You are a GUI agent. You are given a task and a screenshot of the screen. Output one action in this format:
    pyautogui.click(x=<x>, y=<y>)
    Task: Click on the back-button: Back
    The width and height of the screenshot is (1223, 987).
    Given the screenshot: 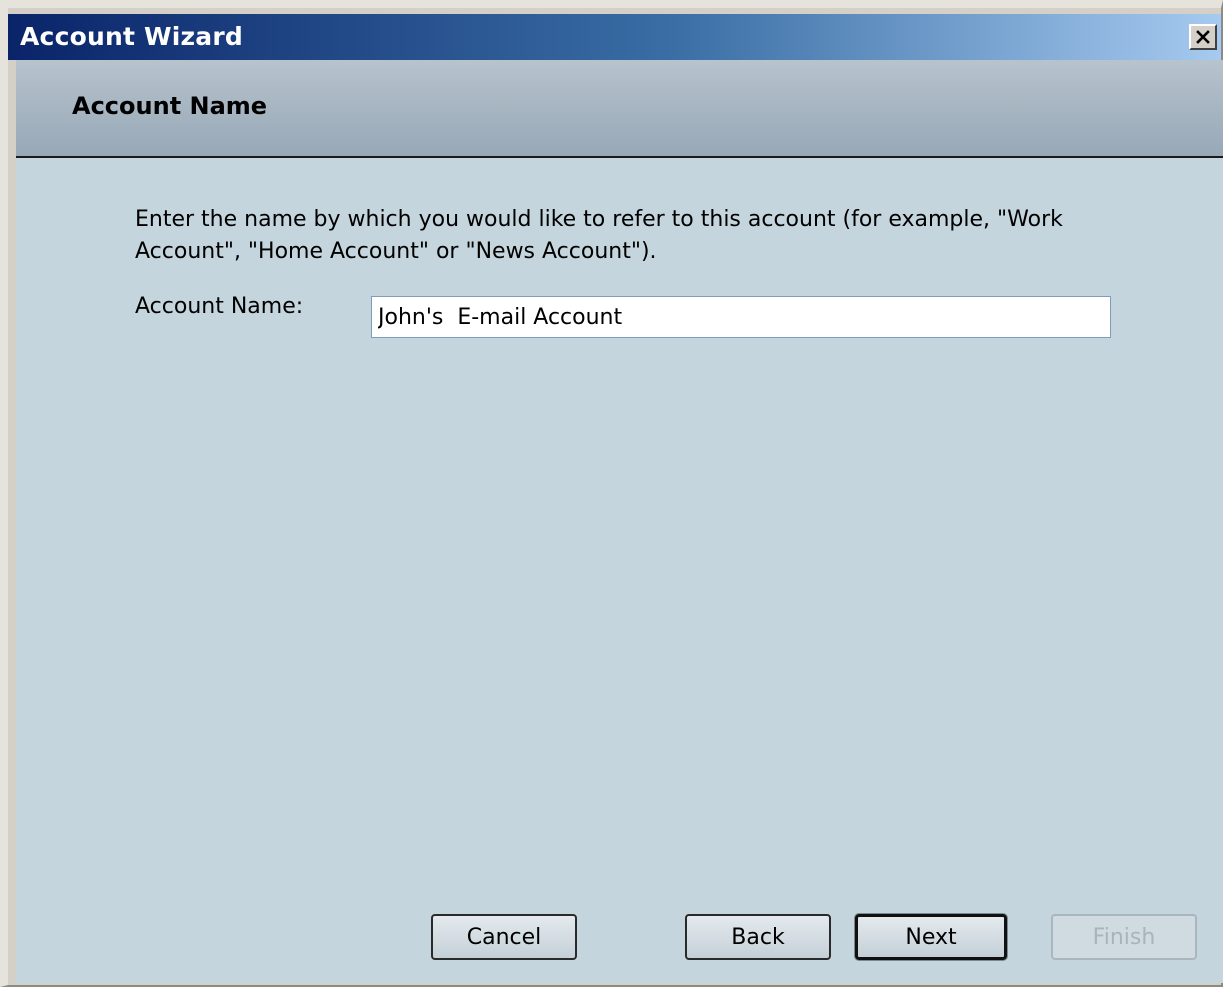 What is the action you would take?
    pyautogui.click(x=758, y=937)
    